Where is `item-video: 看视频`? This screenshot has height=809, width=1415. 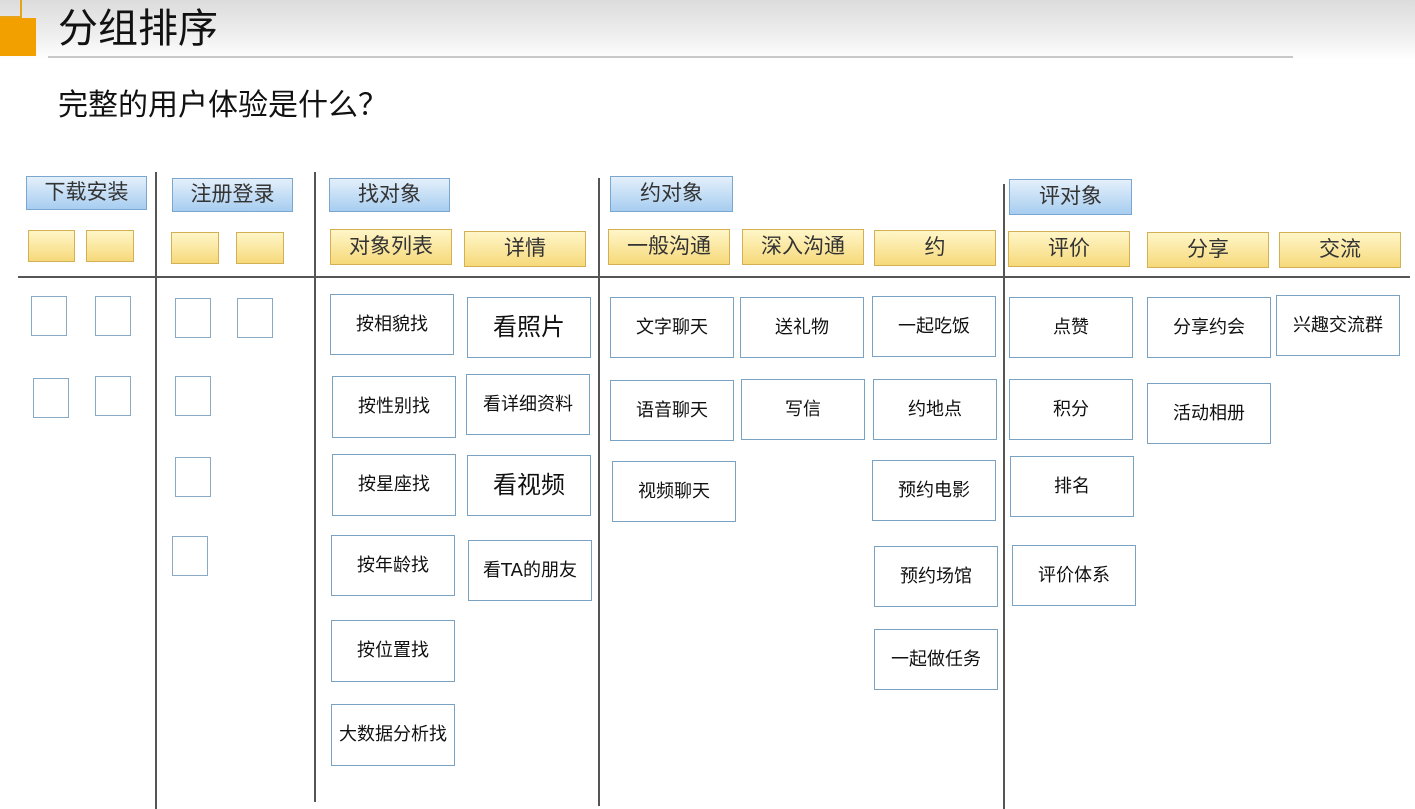 item-video: 看视频 is located at coordinates (529, 485).